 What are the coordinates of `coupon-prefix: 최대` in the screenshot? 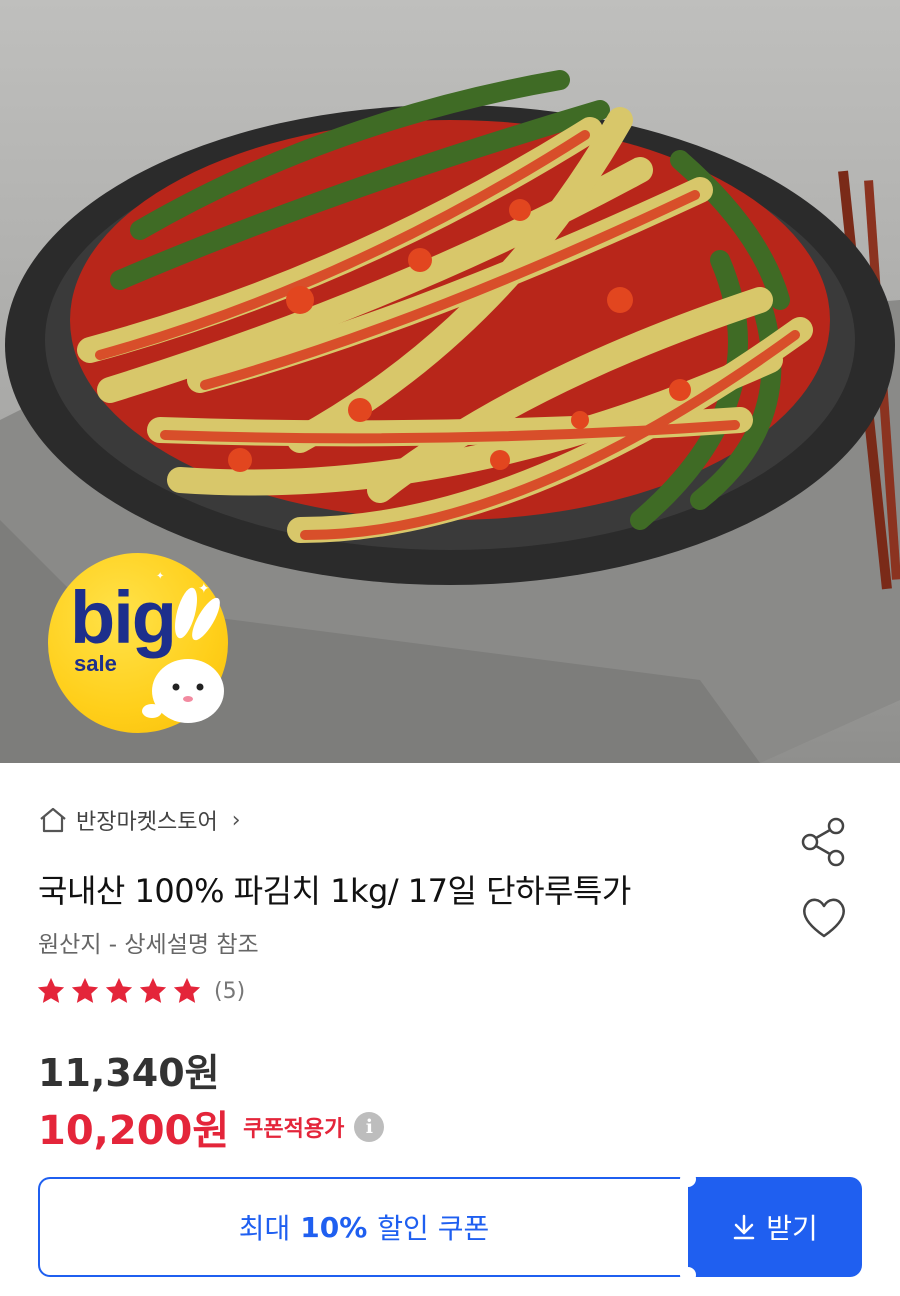 It's located at (264, 1228).